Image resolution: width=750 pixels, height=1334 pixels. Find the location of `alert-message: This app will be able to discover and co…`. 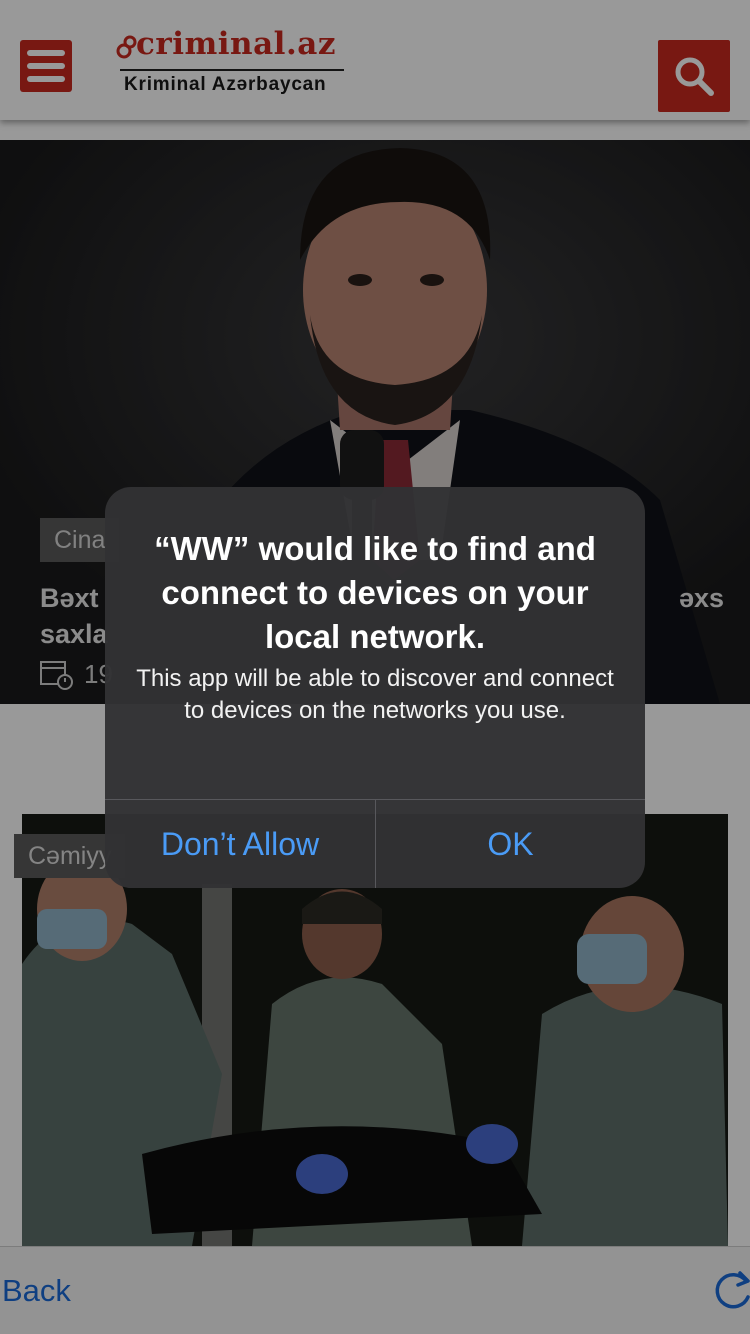

alert-message: This app will be able to discover and co… is located at coordinates (375, 694).